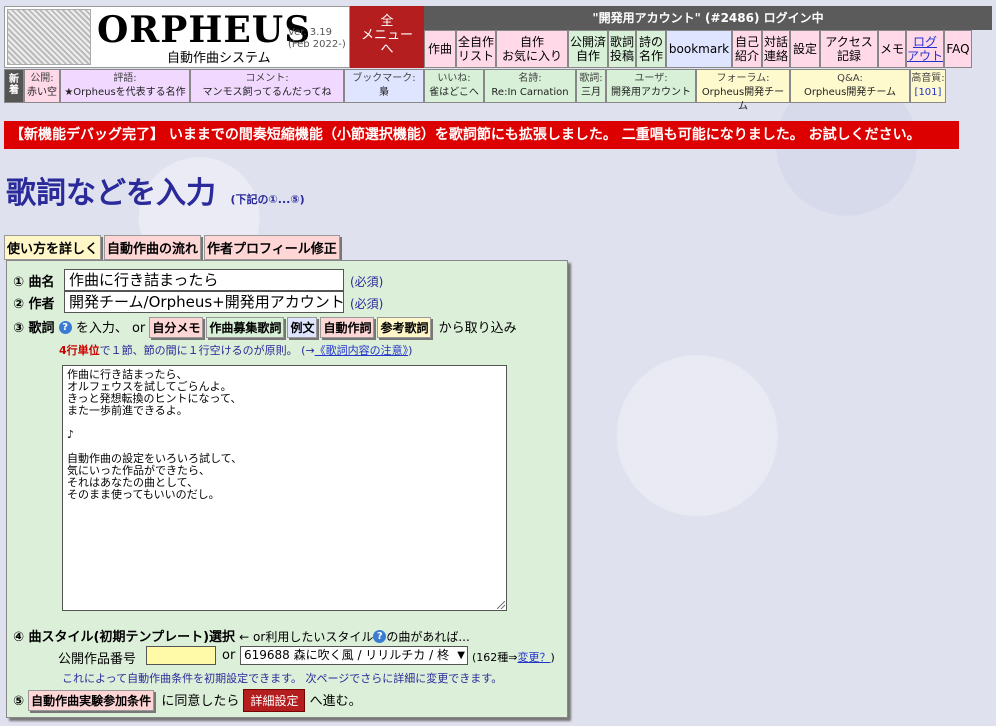  Describe the element at coordinates (622, 49) in the screenshot. I see `nav-item: 歌詞 投稿` at that location.